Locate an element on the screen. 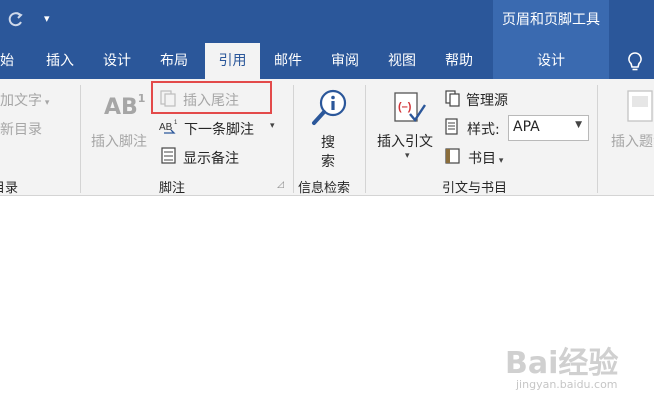 The height and width of the screenshot is (406, 654). tab-references: 引用 is located at coordinates (232, 61).